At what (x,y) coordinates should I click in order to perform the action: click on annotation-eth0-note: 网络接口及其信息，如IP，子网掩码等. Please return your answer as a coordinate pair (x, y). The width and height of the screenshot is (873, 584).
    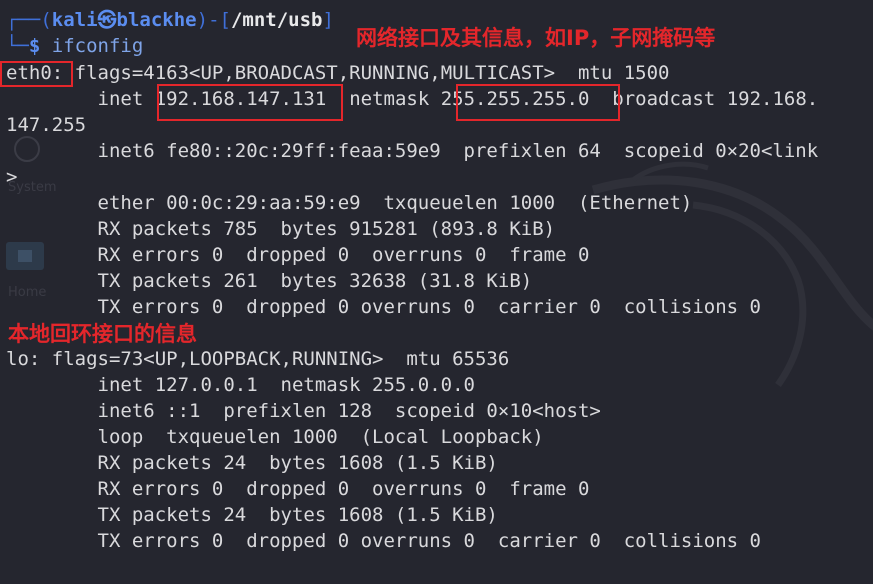
    Looking at the image, I should click on (536, 38).